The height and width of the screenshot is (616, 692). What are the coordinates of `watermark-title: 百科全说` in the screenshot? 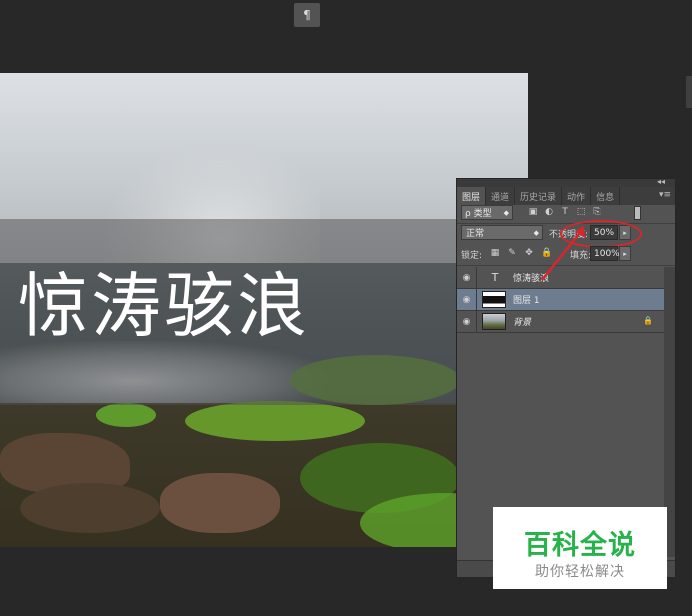 It's located at (580, 545).